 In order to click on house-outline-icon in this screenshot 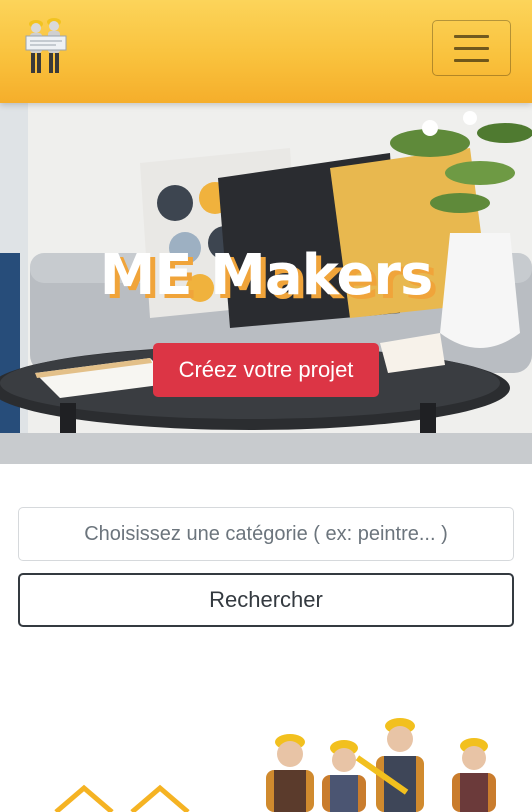, I will do `click(122, 798)`.